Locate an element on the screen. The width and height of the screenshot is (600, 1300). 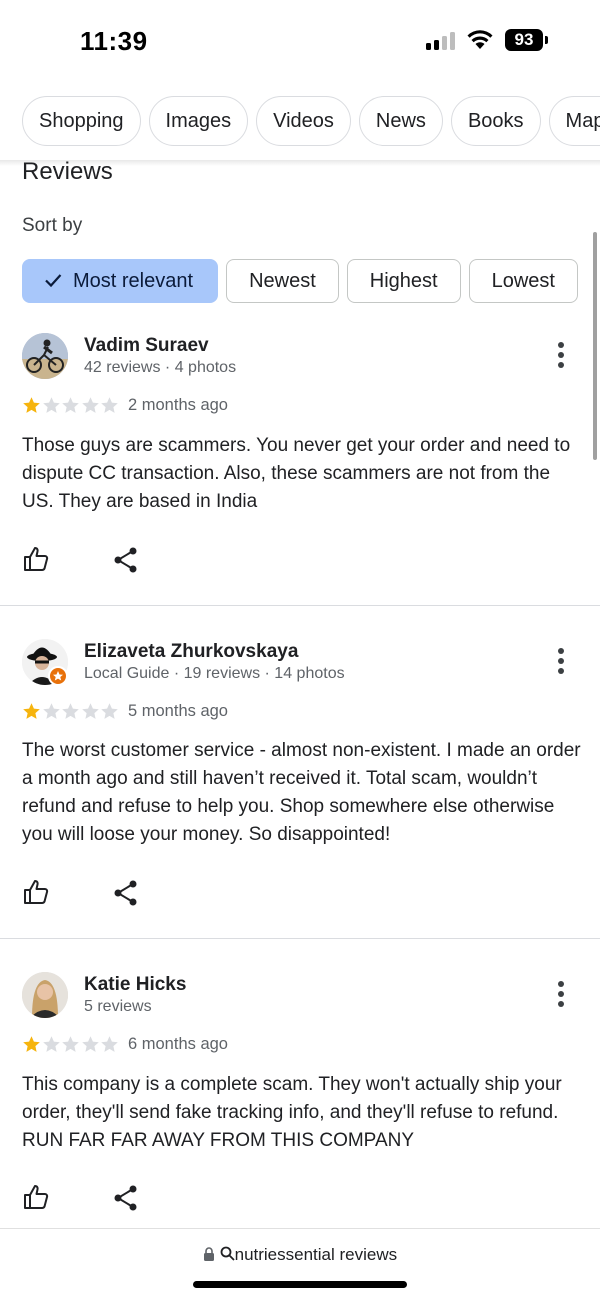
sort-highest: Highest is located at coordinates (403, 281).